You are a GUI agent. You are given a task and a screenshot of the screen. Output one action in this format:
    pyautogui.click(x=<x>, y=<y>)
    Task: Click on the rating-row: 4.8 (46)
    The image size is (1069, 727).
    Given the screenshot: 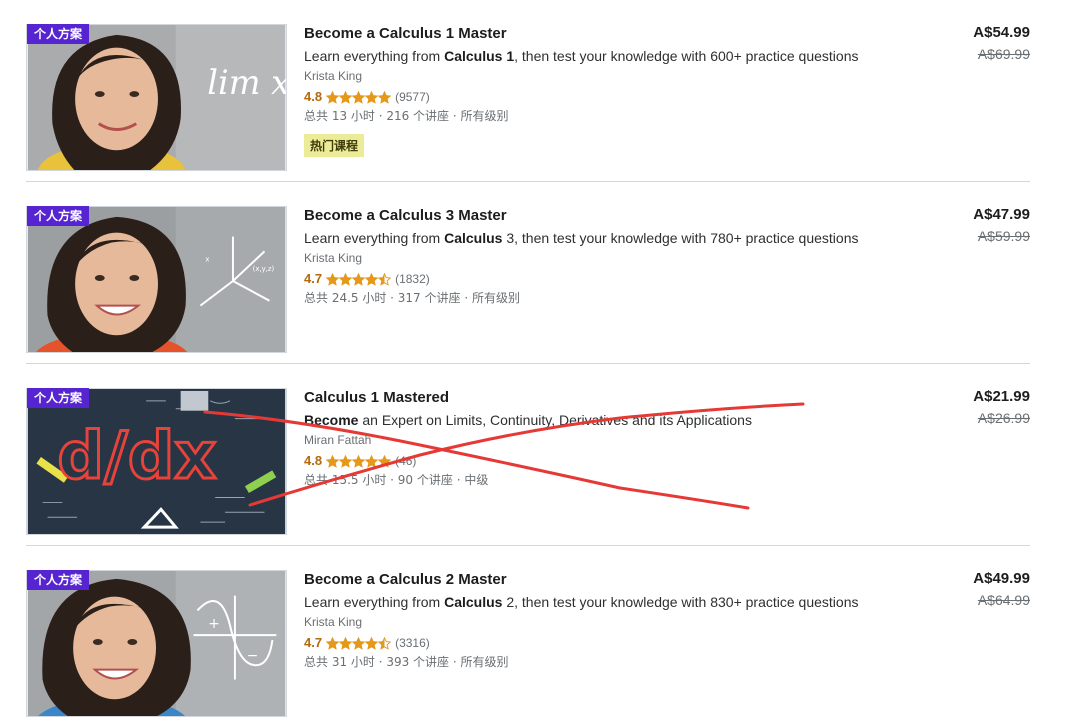 What is the action you would take?
    pyautogui.click(x=604, y=461)
    